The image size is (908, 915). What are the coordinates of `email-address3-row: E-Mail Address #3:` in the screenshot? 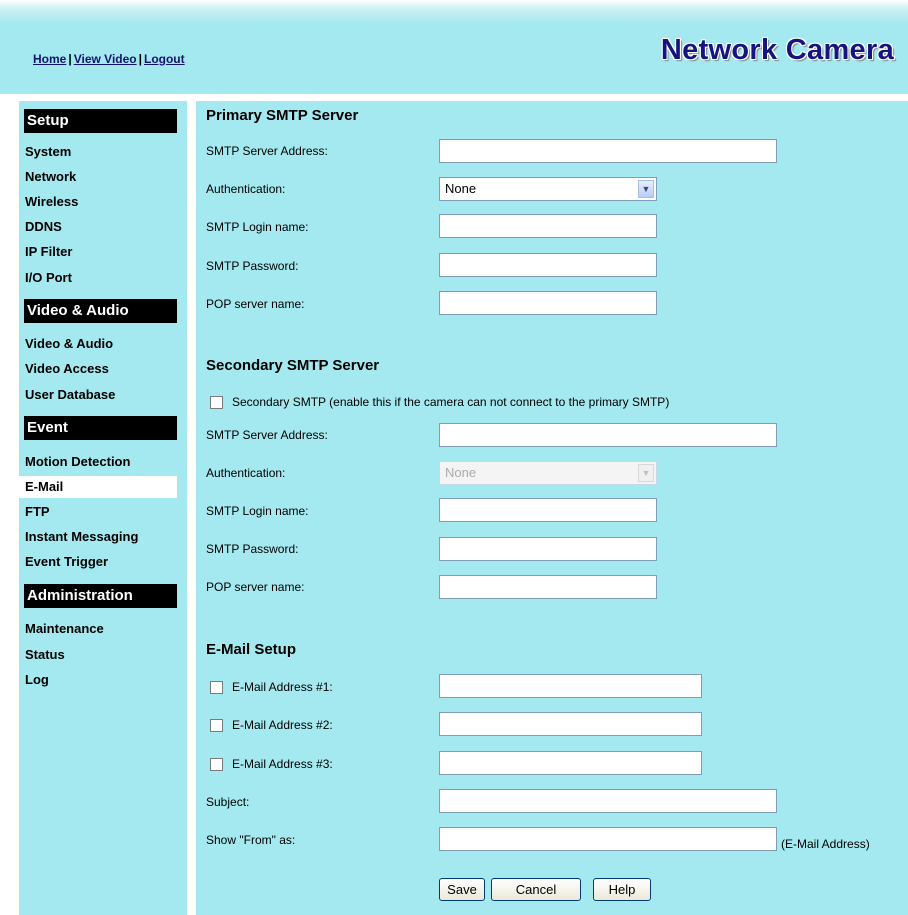 It's located at (271, 764).